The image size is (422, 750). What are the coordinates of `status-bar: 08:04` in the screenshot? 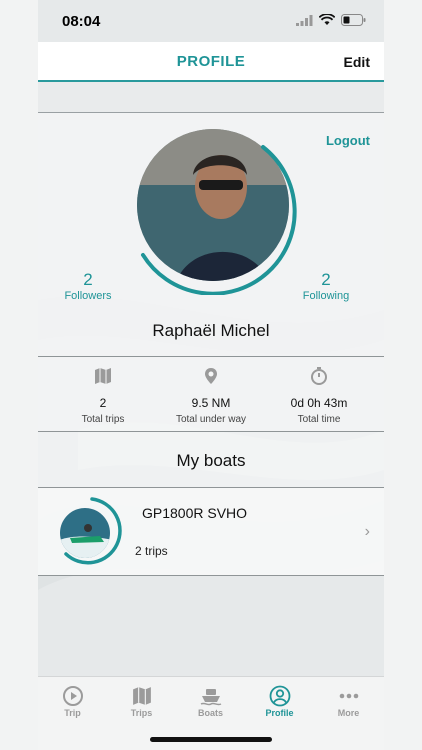 It's located at (211, 21).